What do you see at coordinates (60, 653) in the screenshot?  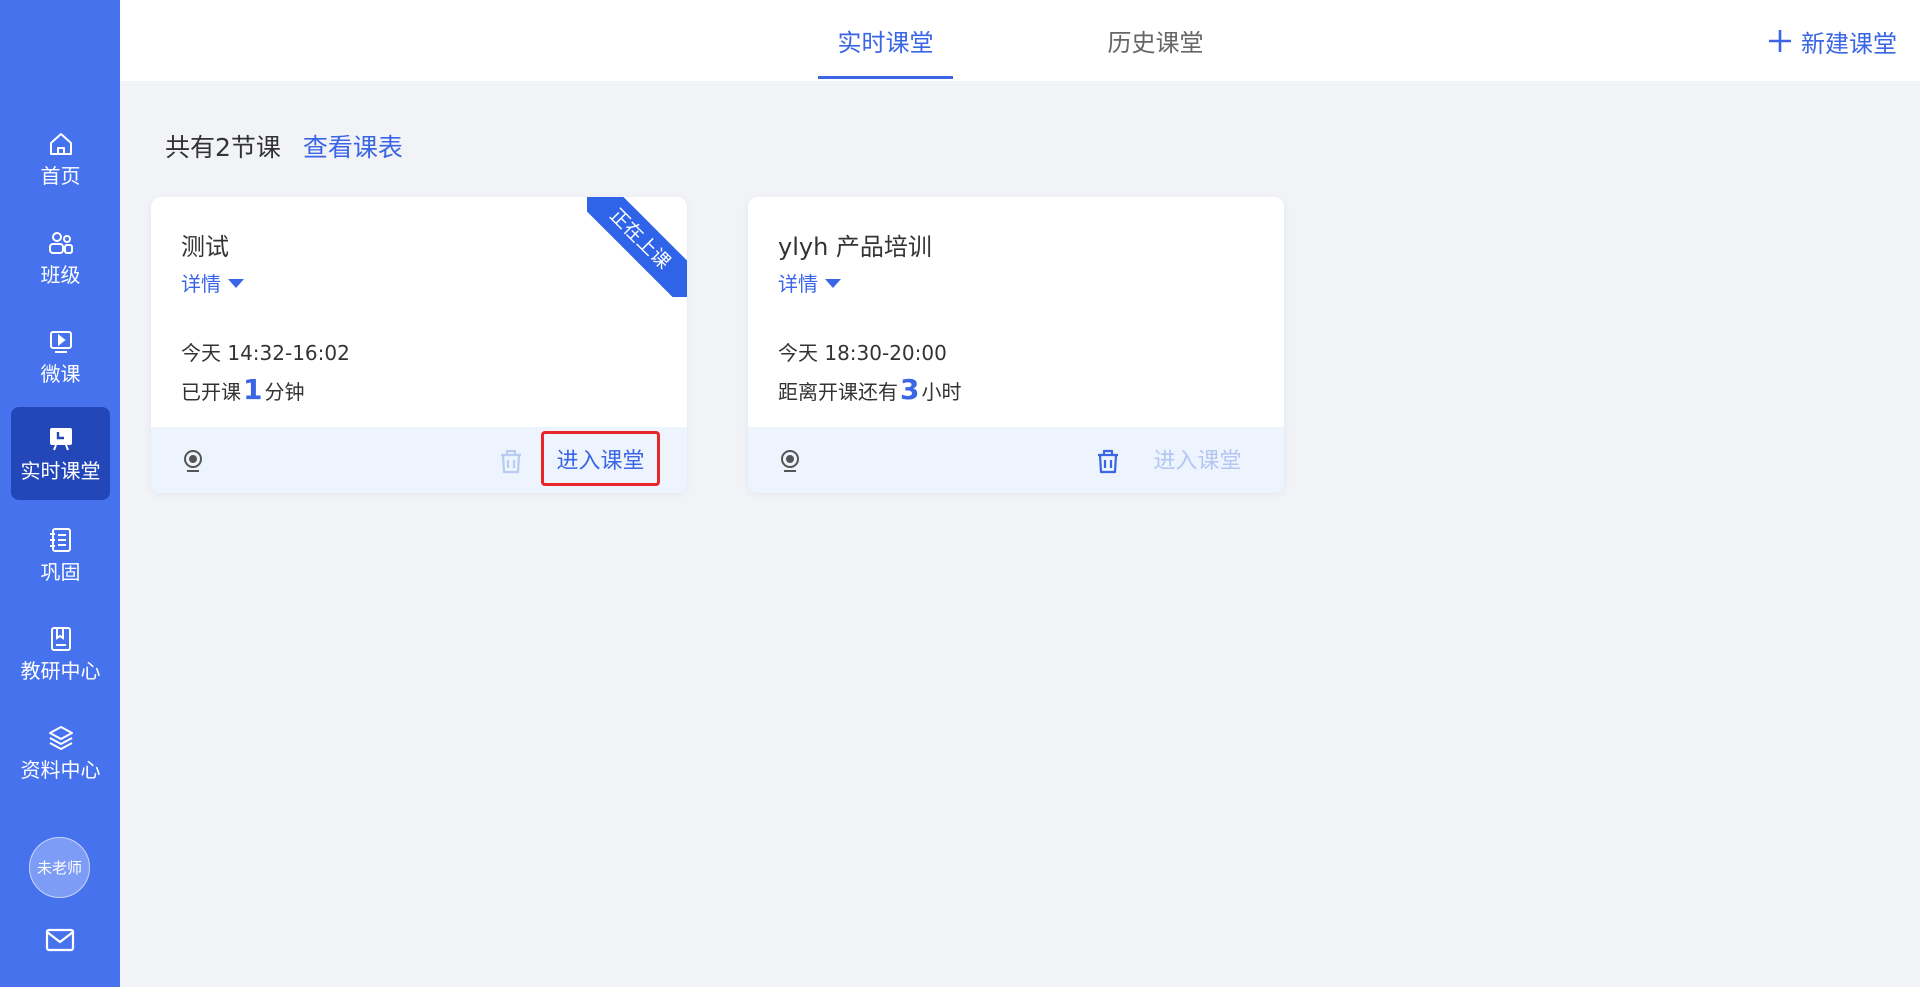 I see `sidebar-item-research-center: 教研中心` at bounding box center [60, 653].